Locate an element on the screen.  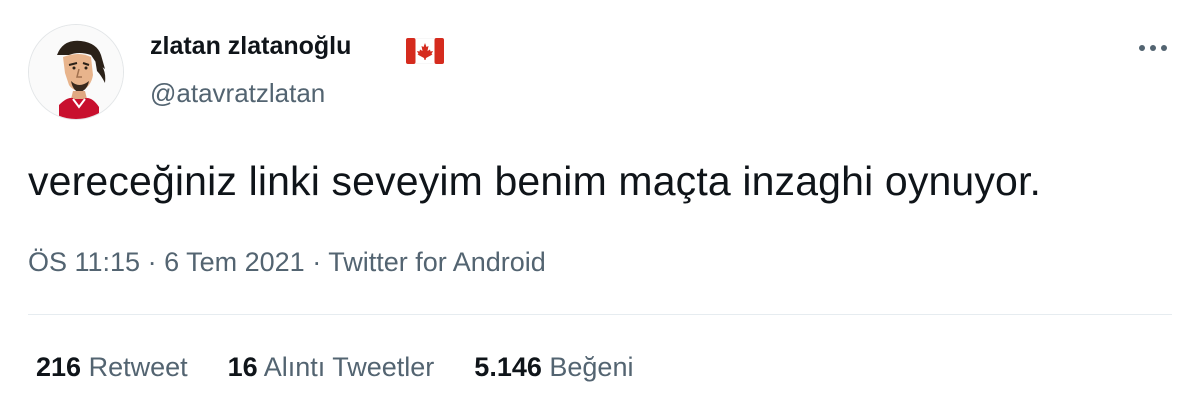
likes-count: 5.146 Beğeni is located at coordinates (553, 367).